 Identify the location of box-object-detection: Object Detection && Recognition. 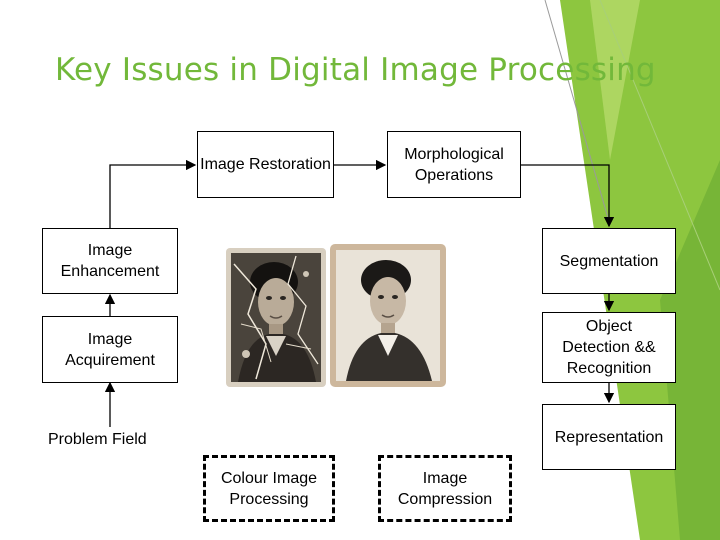
(609, 347).